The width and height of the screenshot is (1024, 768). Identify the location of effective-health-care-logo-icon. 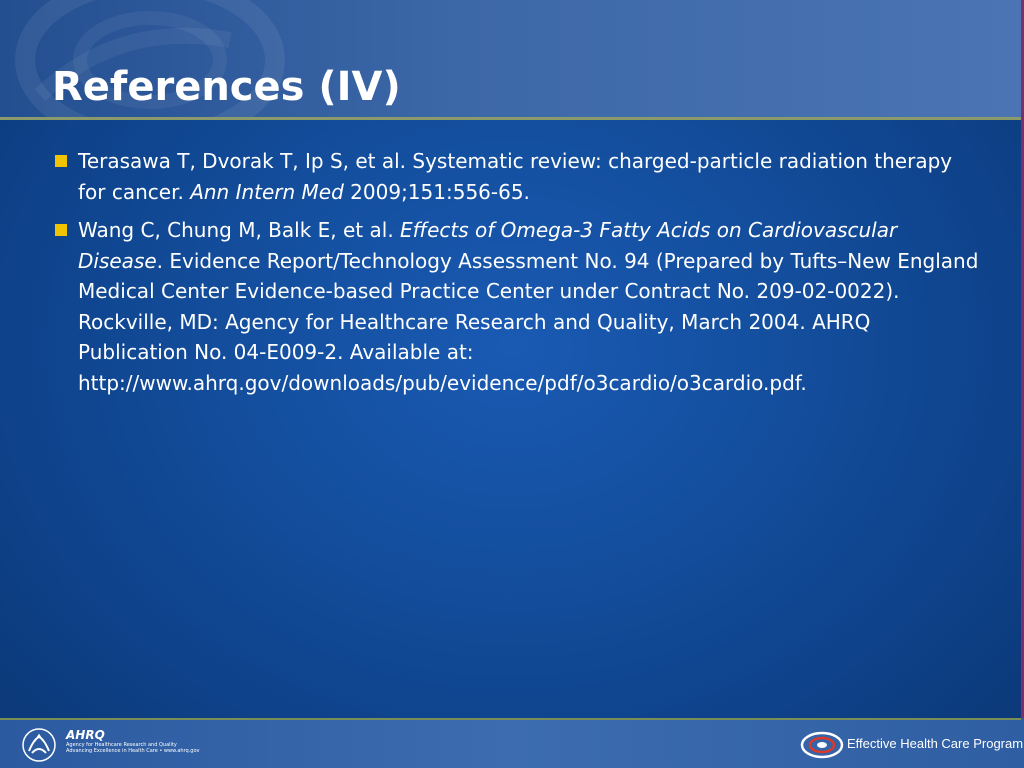
(822, 745).